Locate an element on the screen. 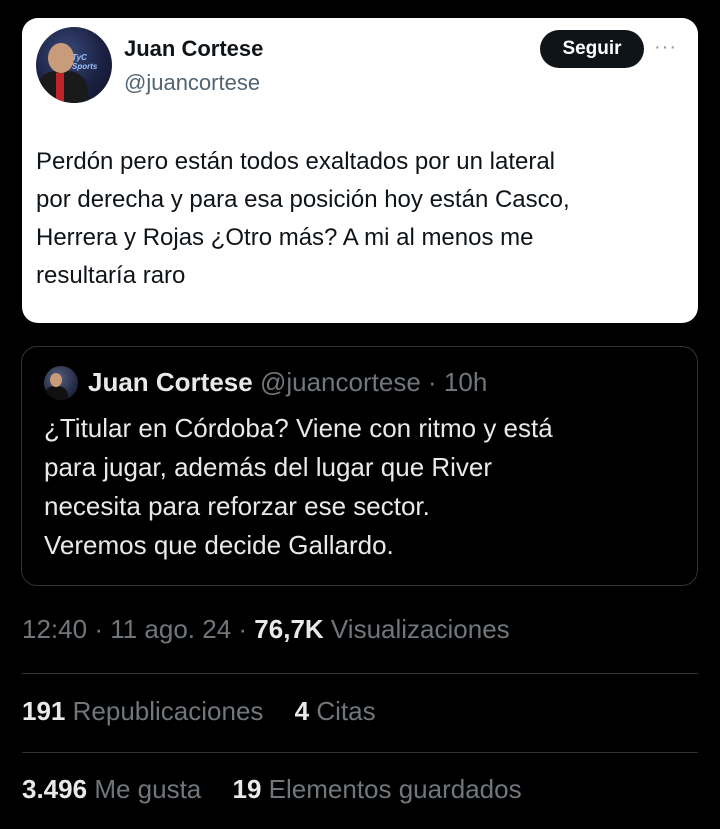 The image size is (720, 829). quoted-author-handle: @juancortese is located at coordinates (340, 382).